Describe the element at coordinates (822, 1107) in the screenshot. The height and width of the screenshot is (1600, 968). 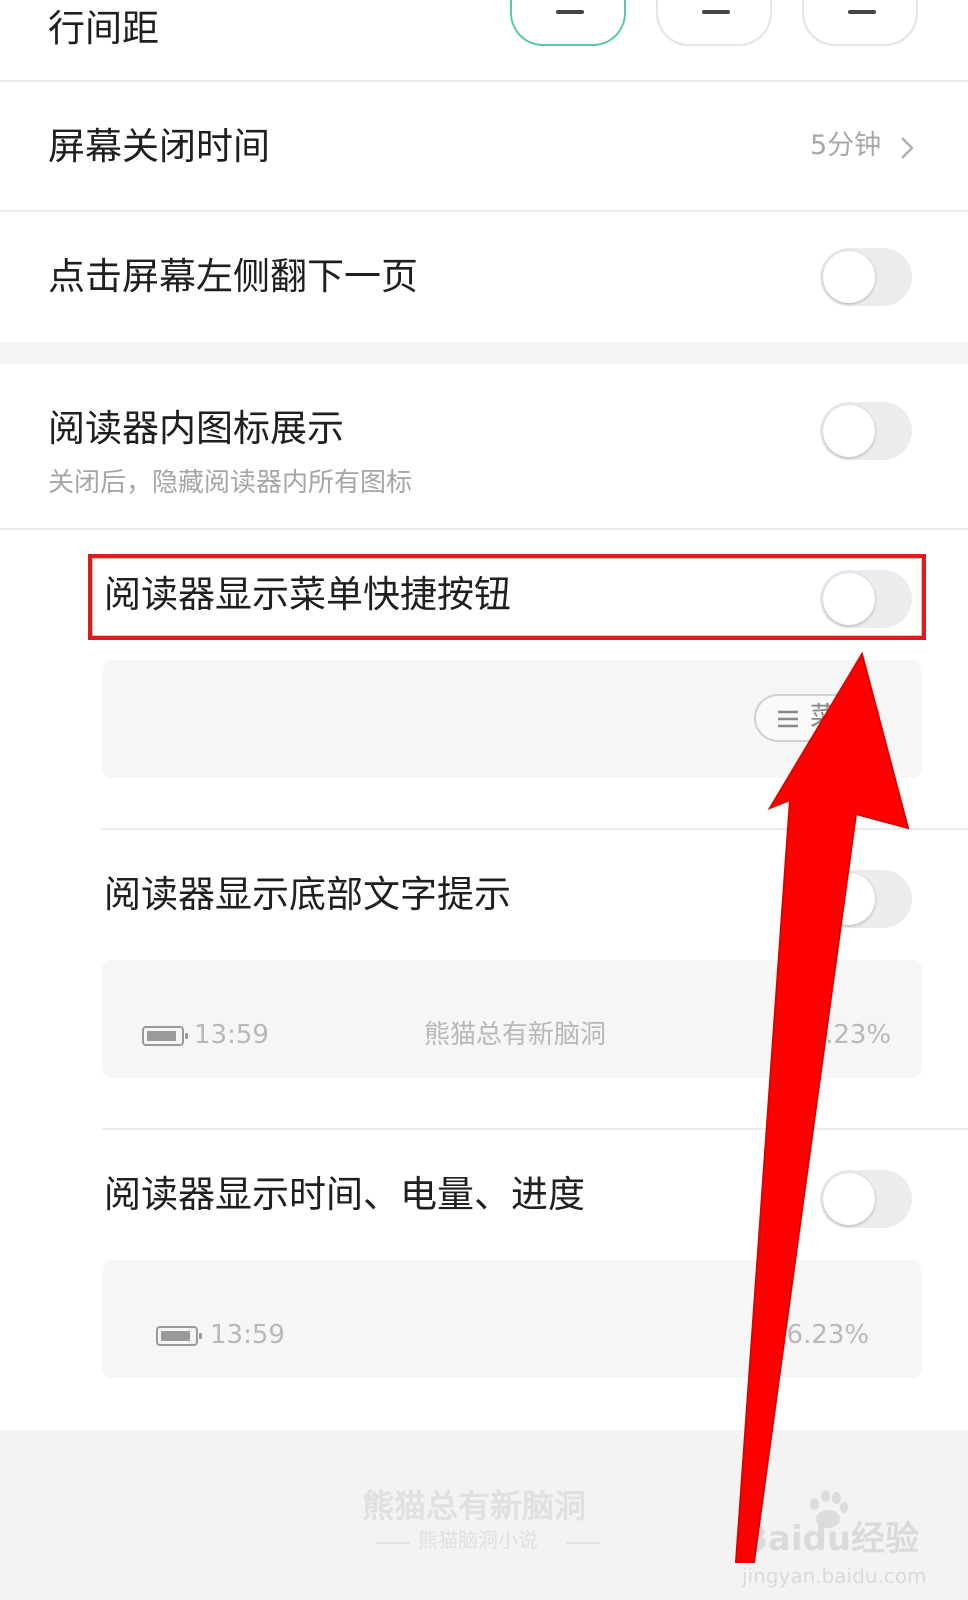
I see `red-arrow-annotation` at that location.